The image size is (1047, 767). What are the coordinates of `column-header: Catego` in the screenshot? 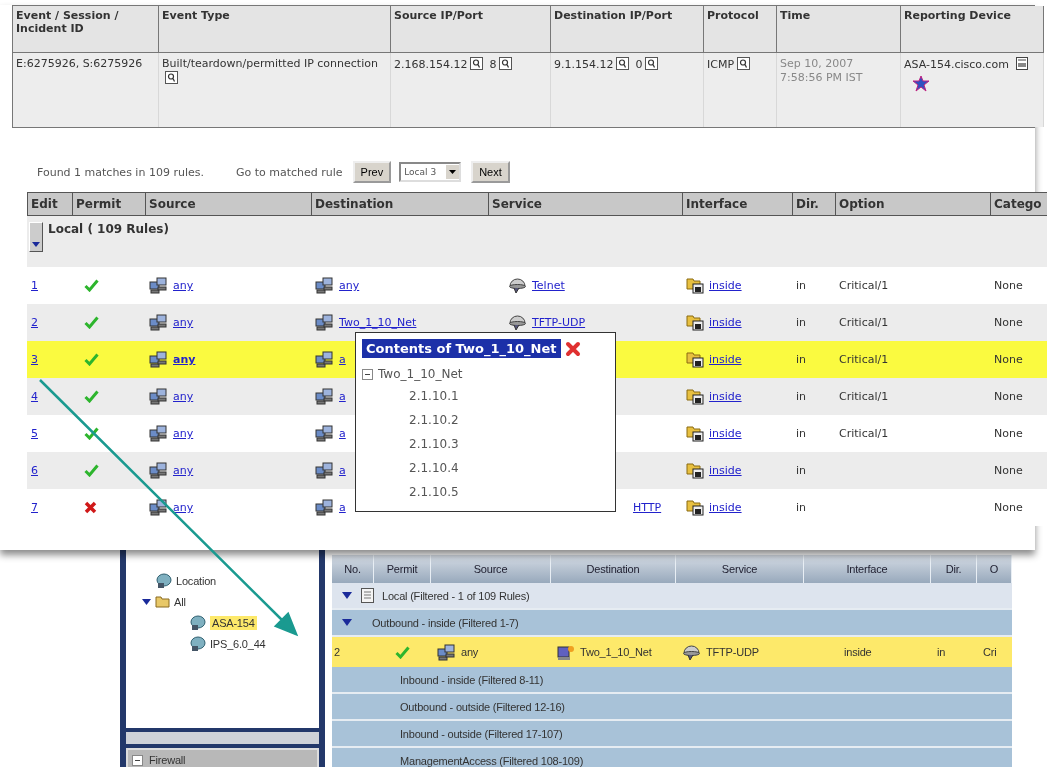 It's located at (1018, 204).